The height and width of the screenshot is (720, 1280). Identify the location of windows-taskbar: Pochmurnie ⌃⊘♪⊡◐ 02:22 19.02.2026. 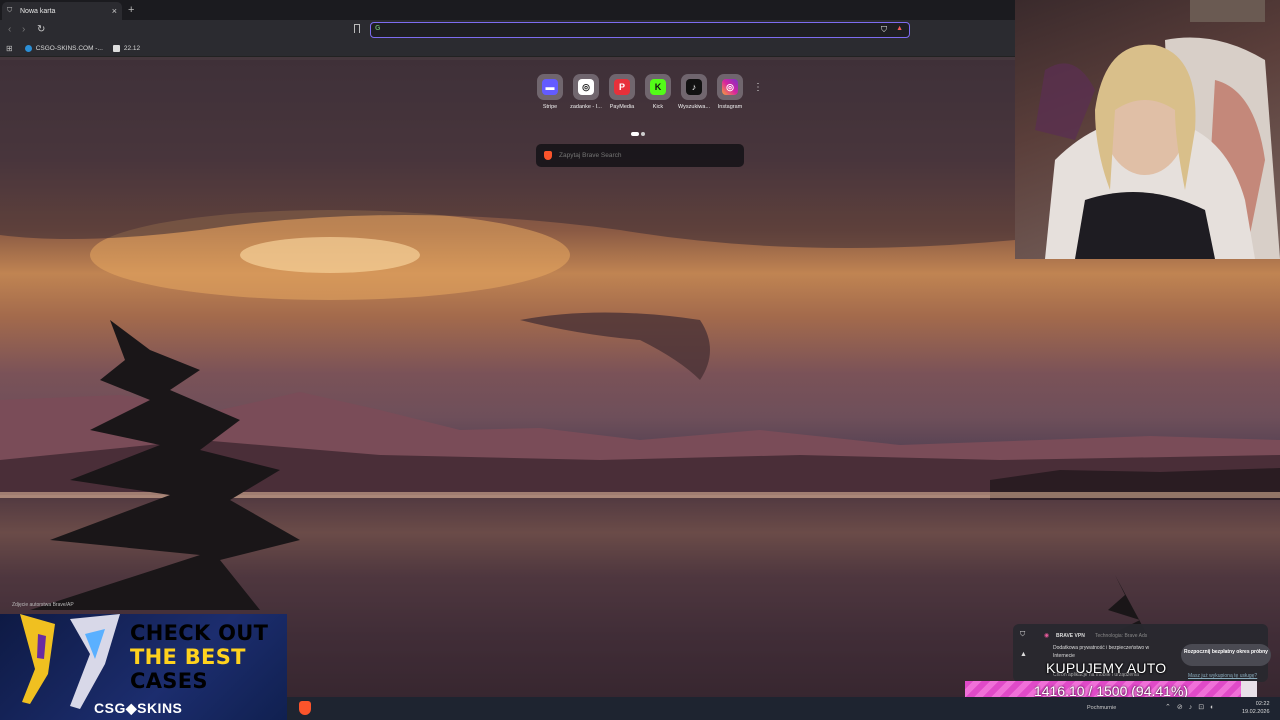
(783, 708).